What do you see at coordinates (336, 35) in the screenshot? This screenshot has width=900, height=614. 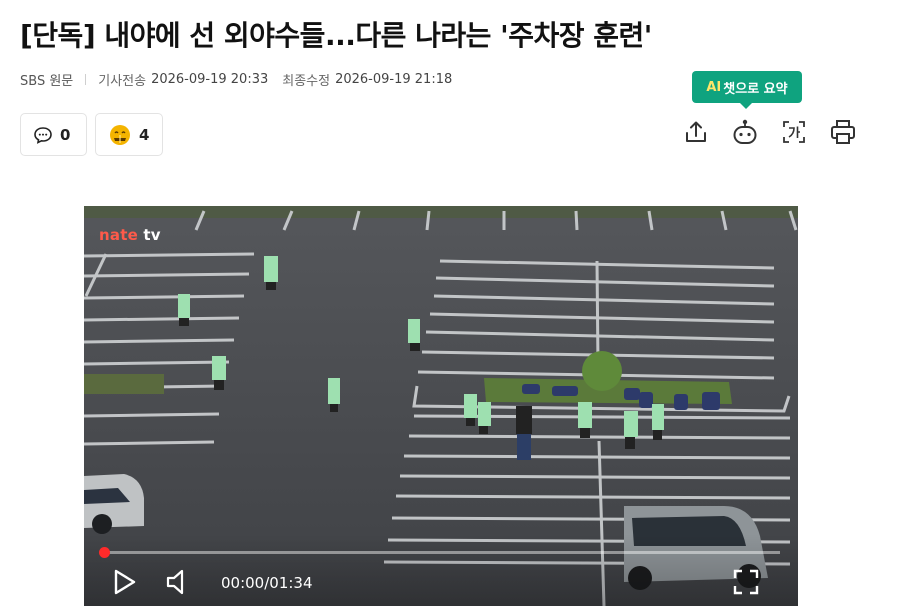 I see `article-headline: [단독] 내야에 선 외야수들...다른 나라는 '주차장 훈련'` at bounding box center [336, 35].